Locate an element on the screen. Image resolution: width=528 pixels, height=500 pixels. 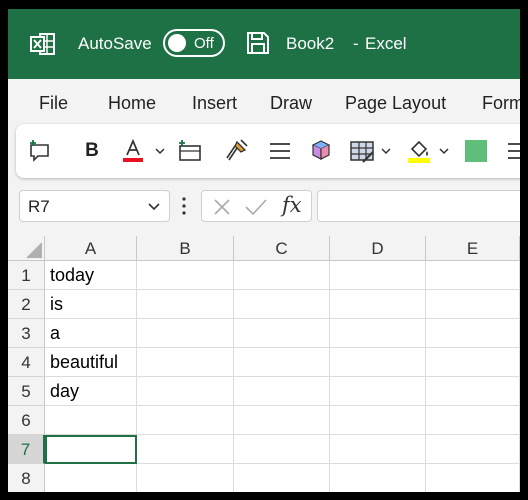
shapes-icon is located at coordinates (321, 150).